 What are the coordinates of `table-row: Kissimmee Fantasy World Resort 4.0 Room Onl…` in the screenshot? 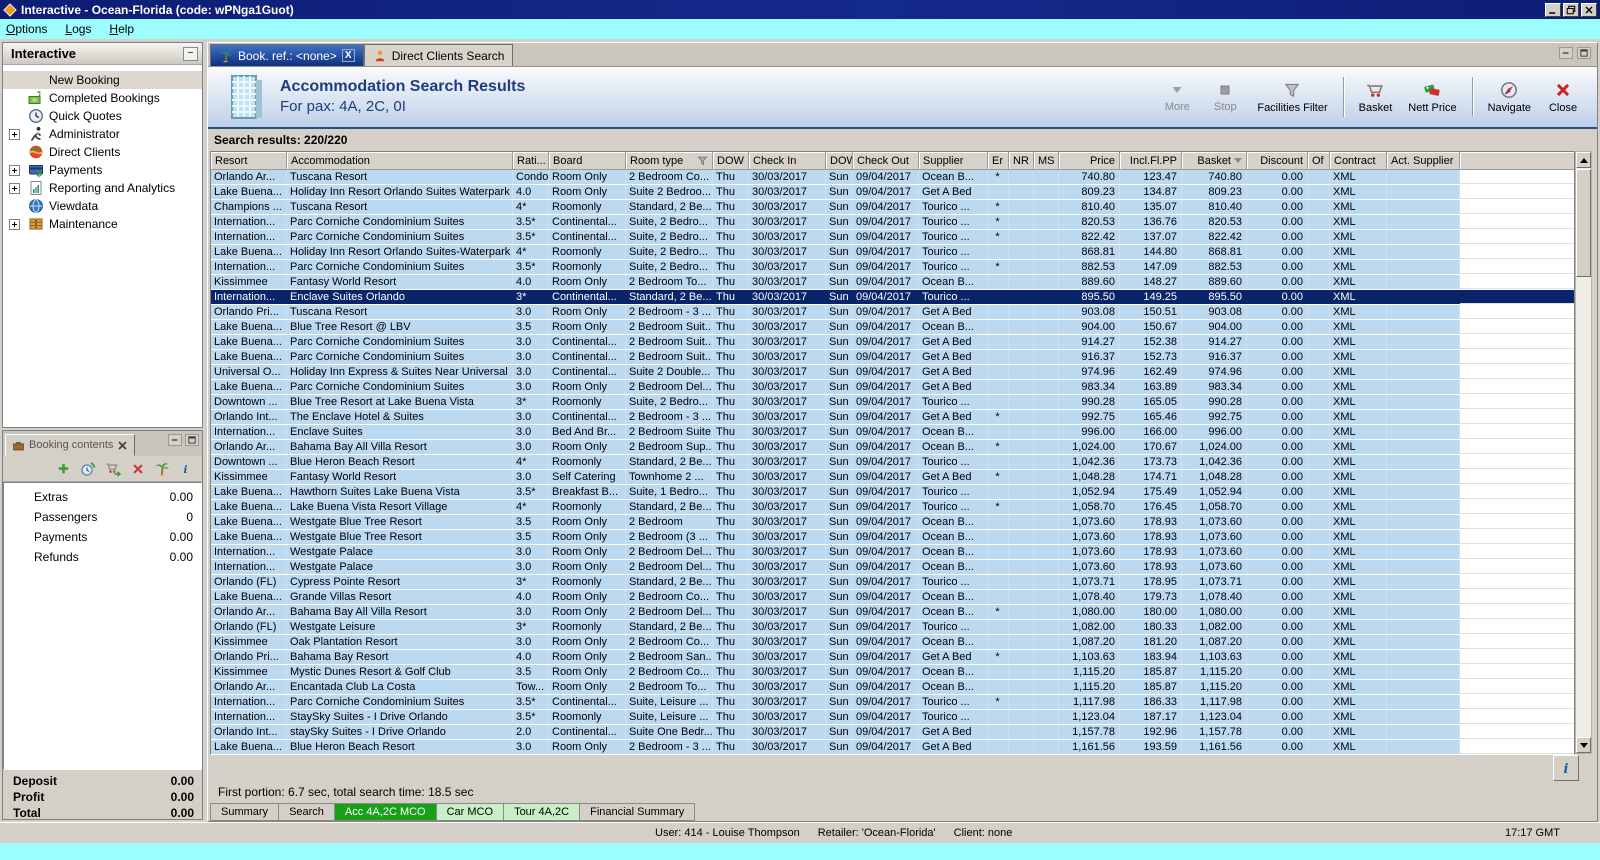 It's located at (892, 282).